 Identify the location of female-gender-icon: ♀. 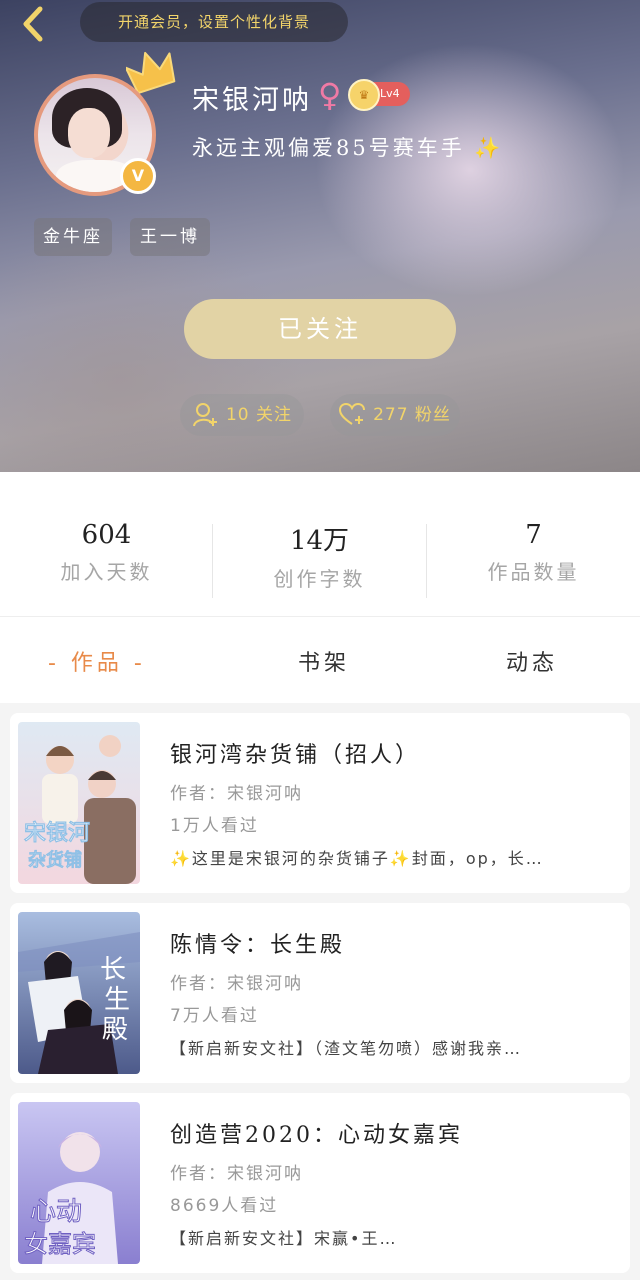
(330, 95).